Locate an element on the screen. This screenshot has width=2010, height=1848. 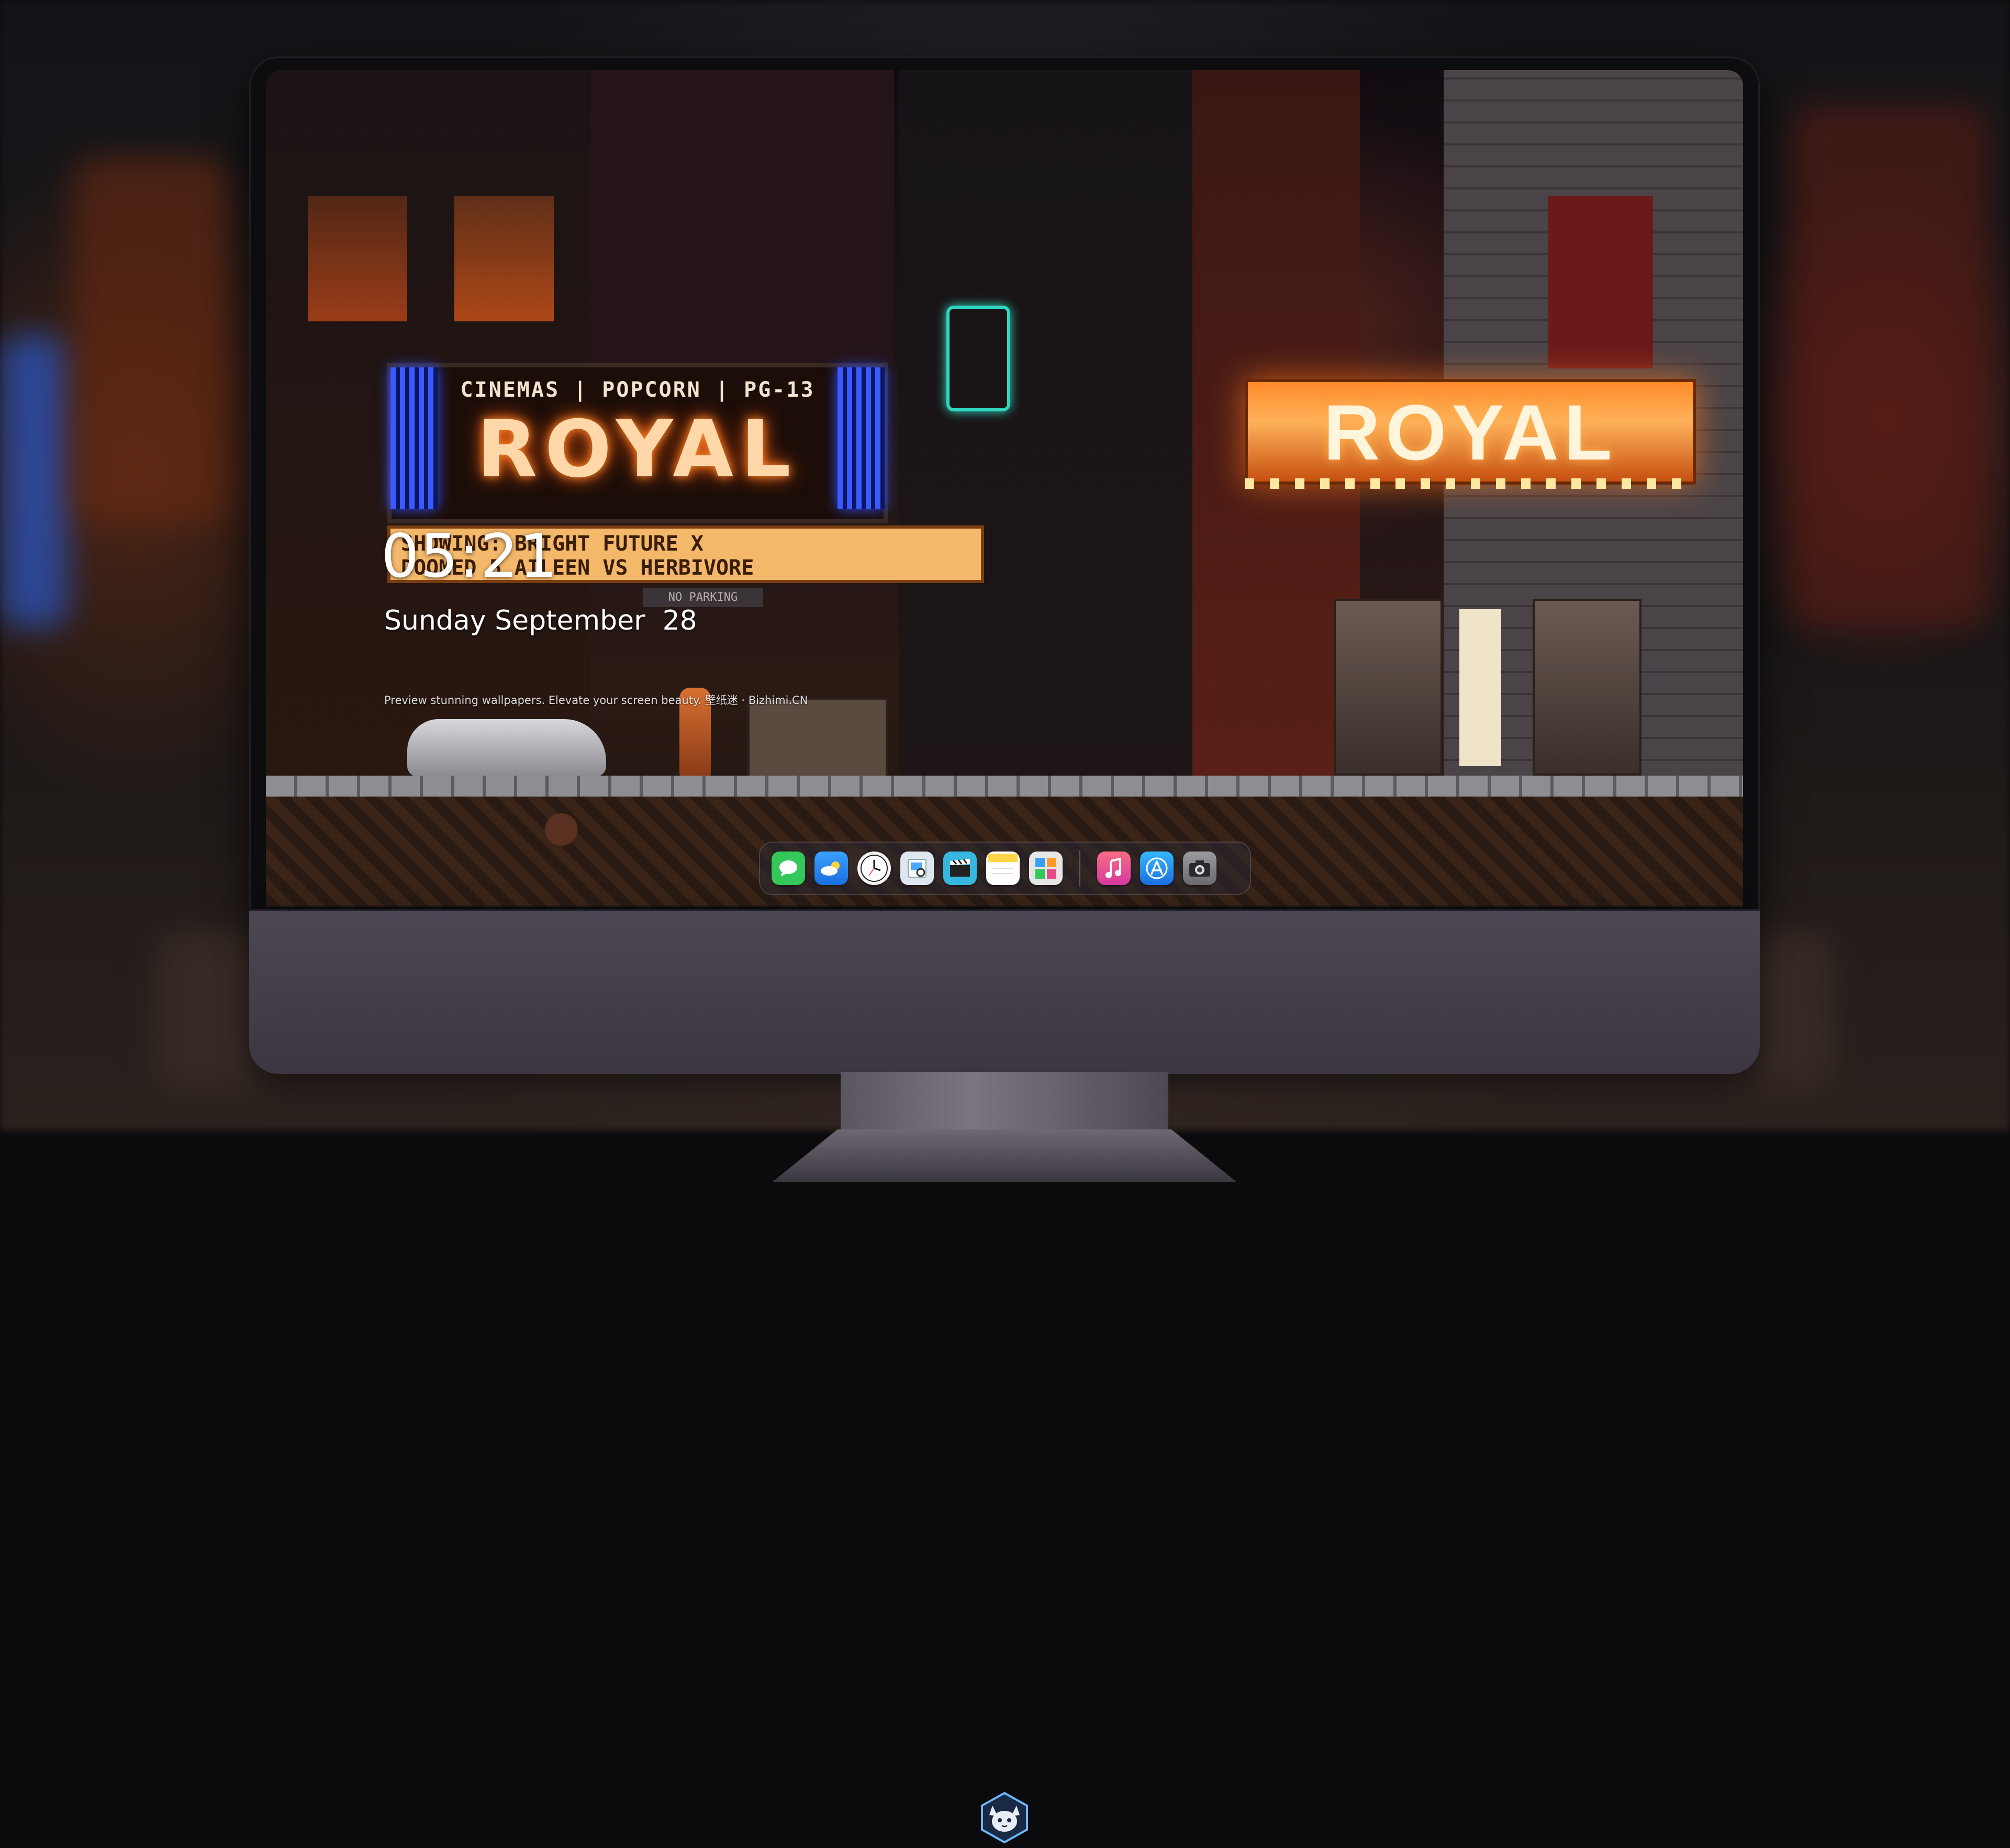
marquee-topline: CINEMAS | POPCORN | PG-13 is located at coordinates (637, 390).